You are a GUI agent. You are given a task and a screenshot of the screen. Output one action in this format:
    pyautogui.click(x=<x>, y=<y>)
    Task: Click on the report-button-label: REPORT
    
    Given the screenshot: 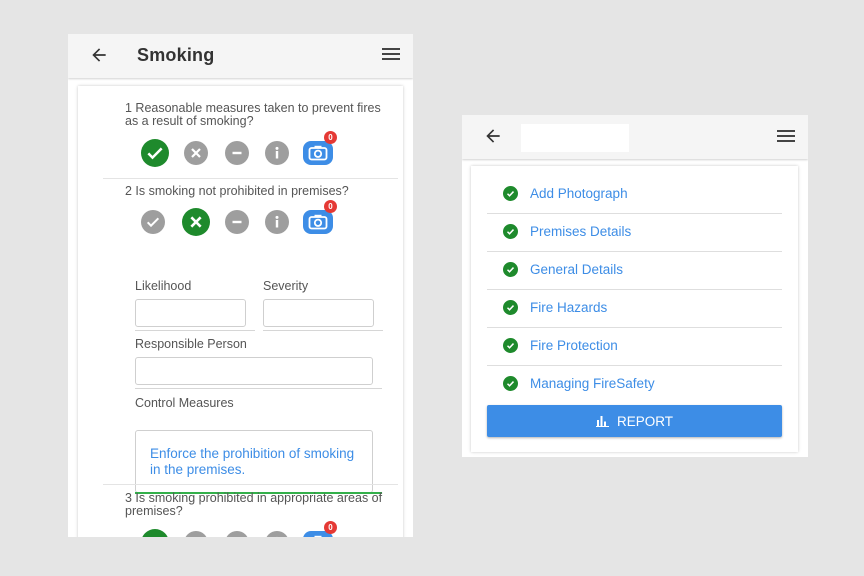 What is the action you would take?
    pyautogui.click(x=644, y=421)
    